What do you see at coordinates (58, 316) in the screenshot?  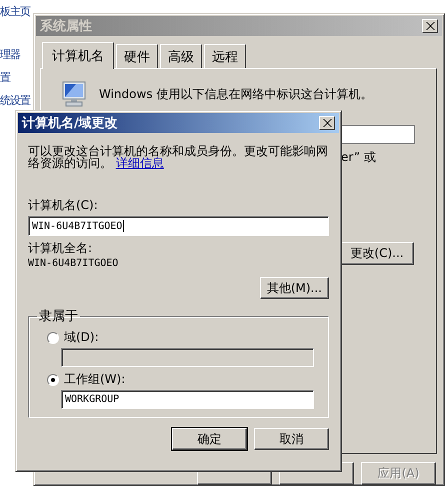 I see `group-title: 隶属于` at bounding box center [58, 316].